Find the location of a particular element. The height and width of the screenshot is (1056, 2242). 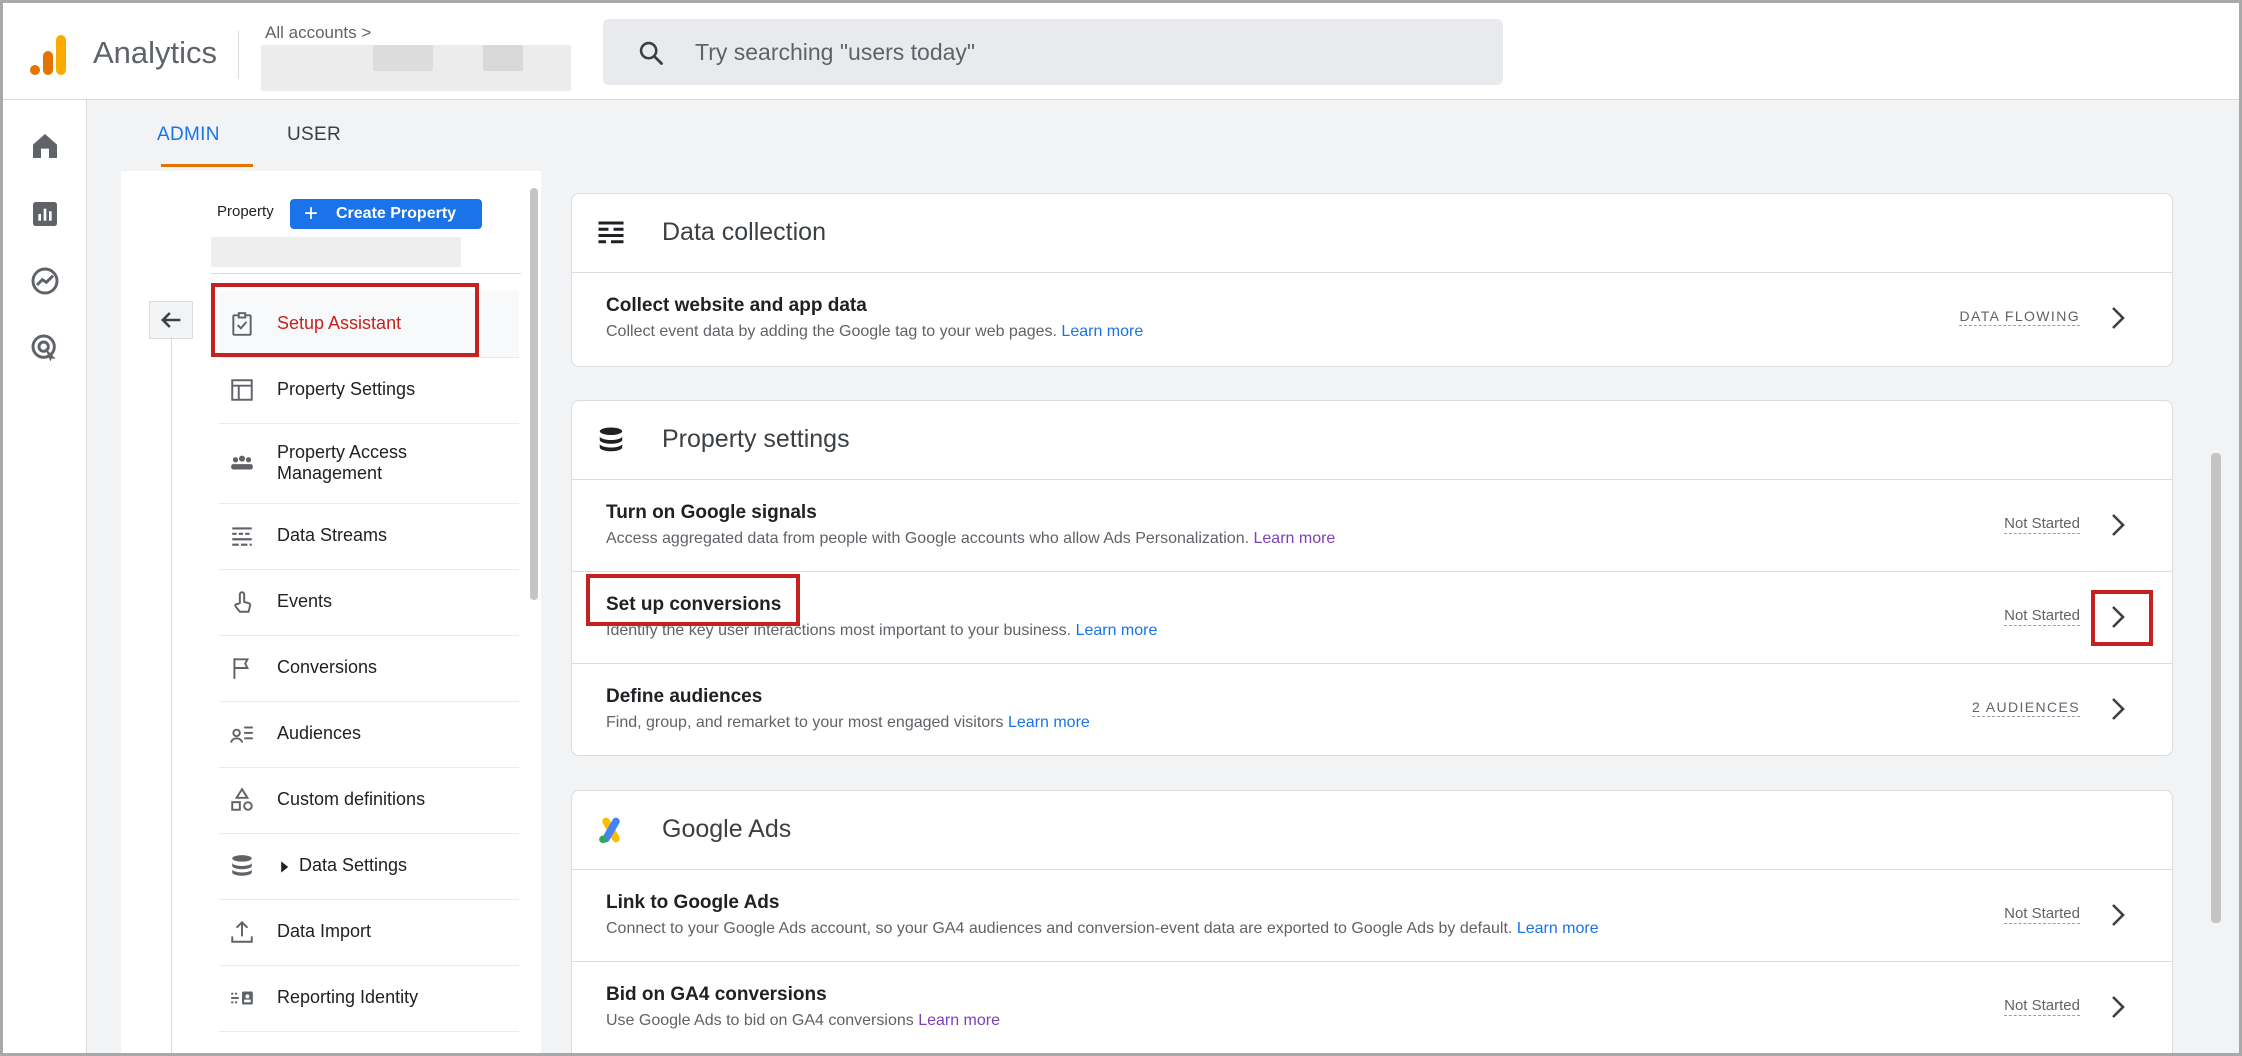

nav-item-events: Events is located at coordinates (369, 602).